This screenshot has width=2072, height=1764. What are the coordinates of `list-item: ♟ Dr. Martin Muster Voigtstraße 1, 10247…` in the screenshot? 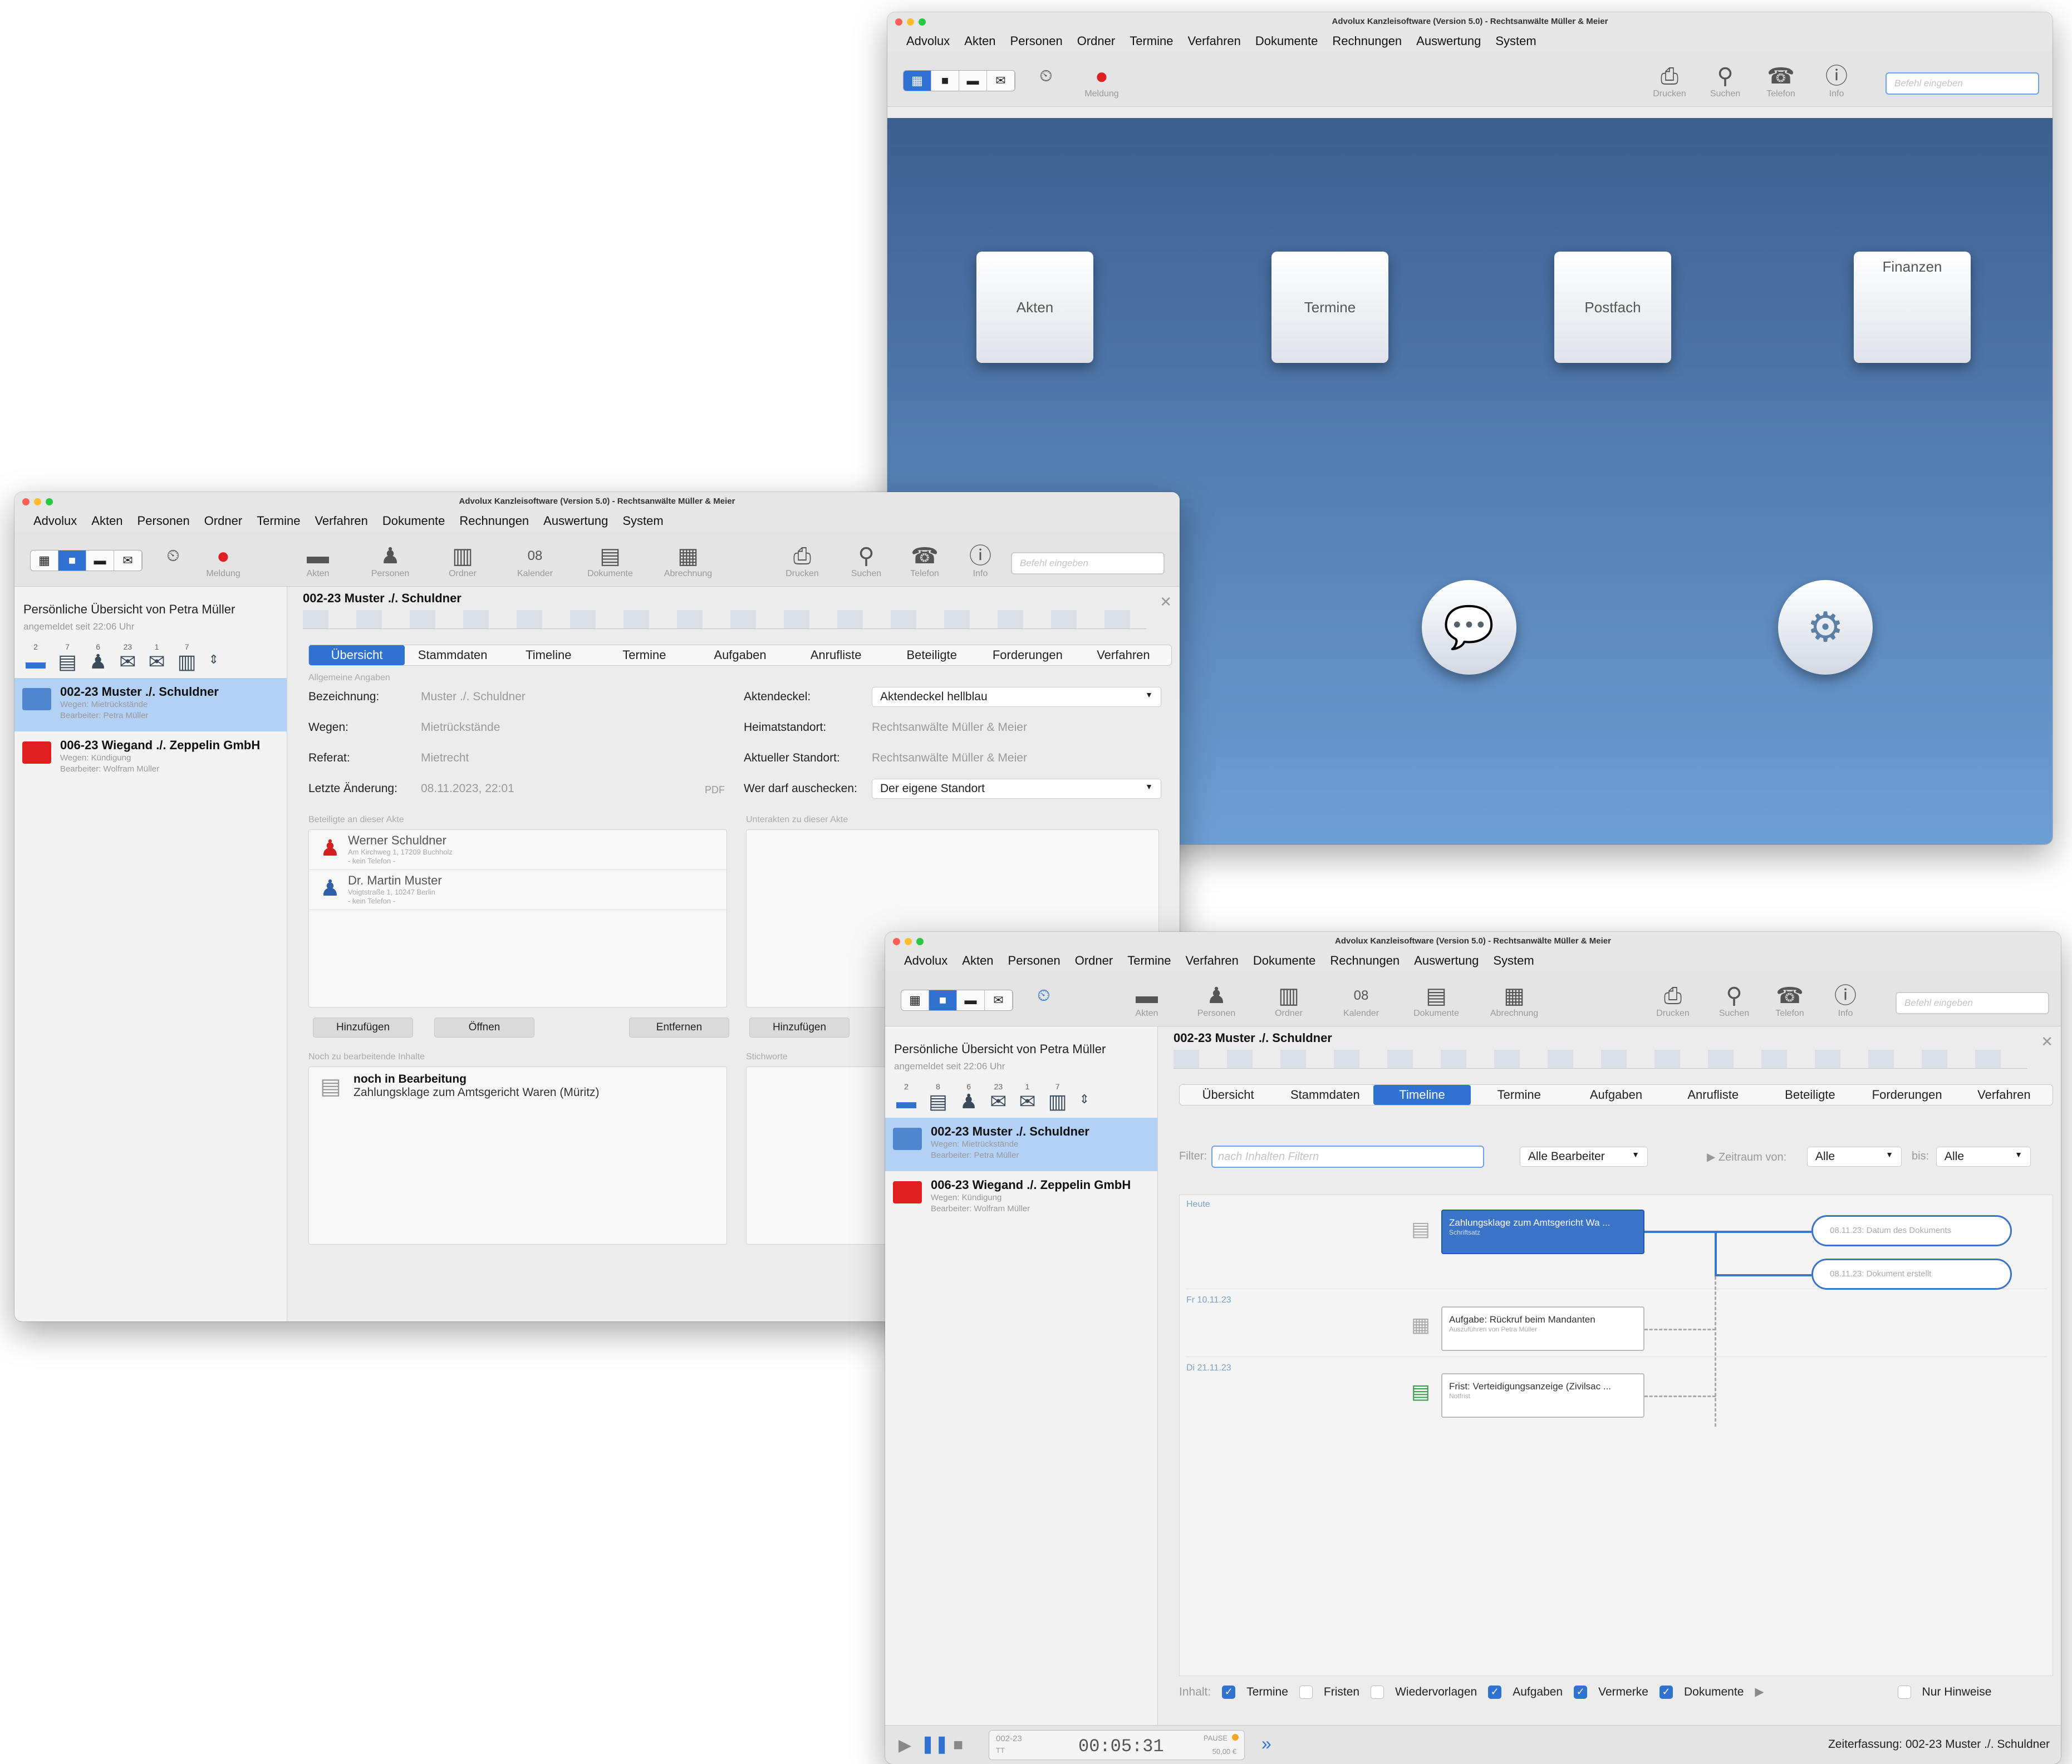 It's located at (517, 890).